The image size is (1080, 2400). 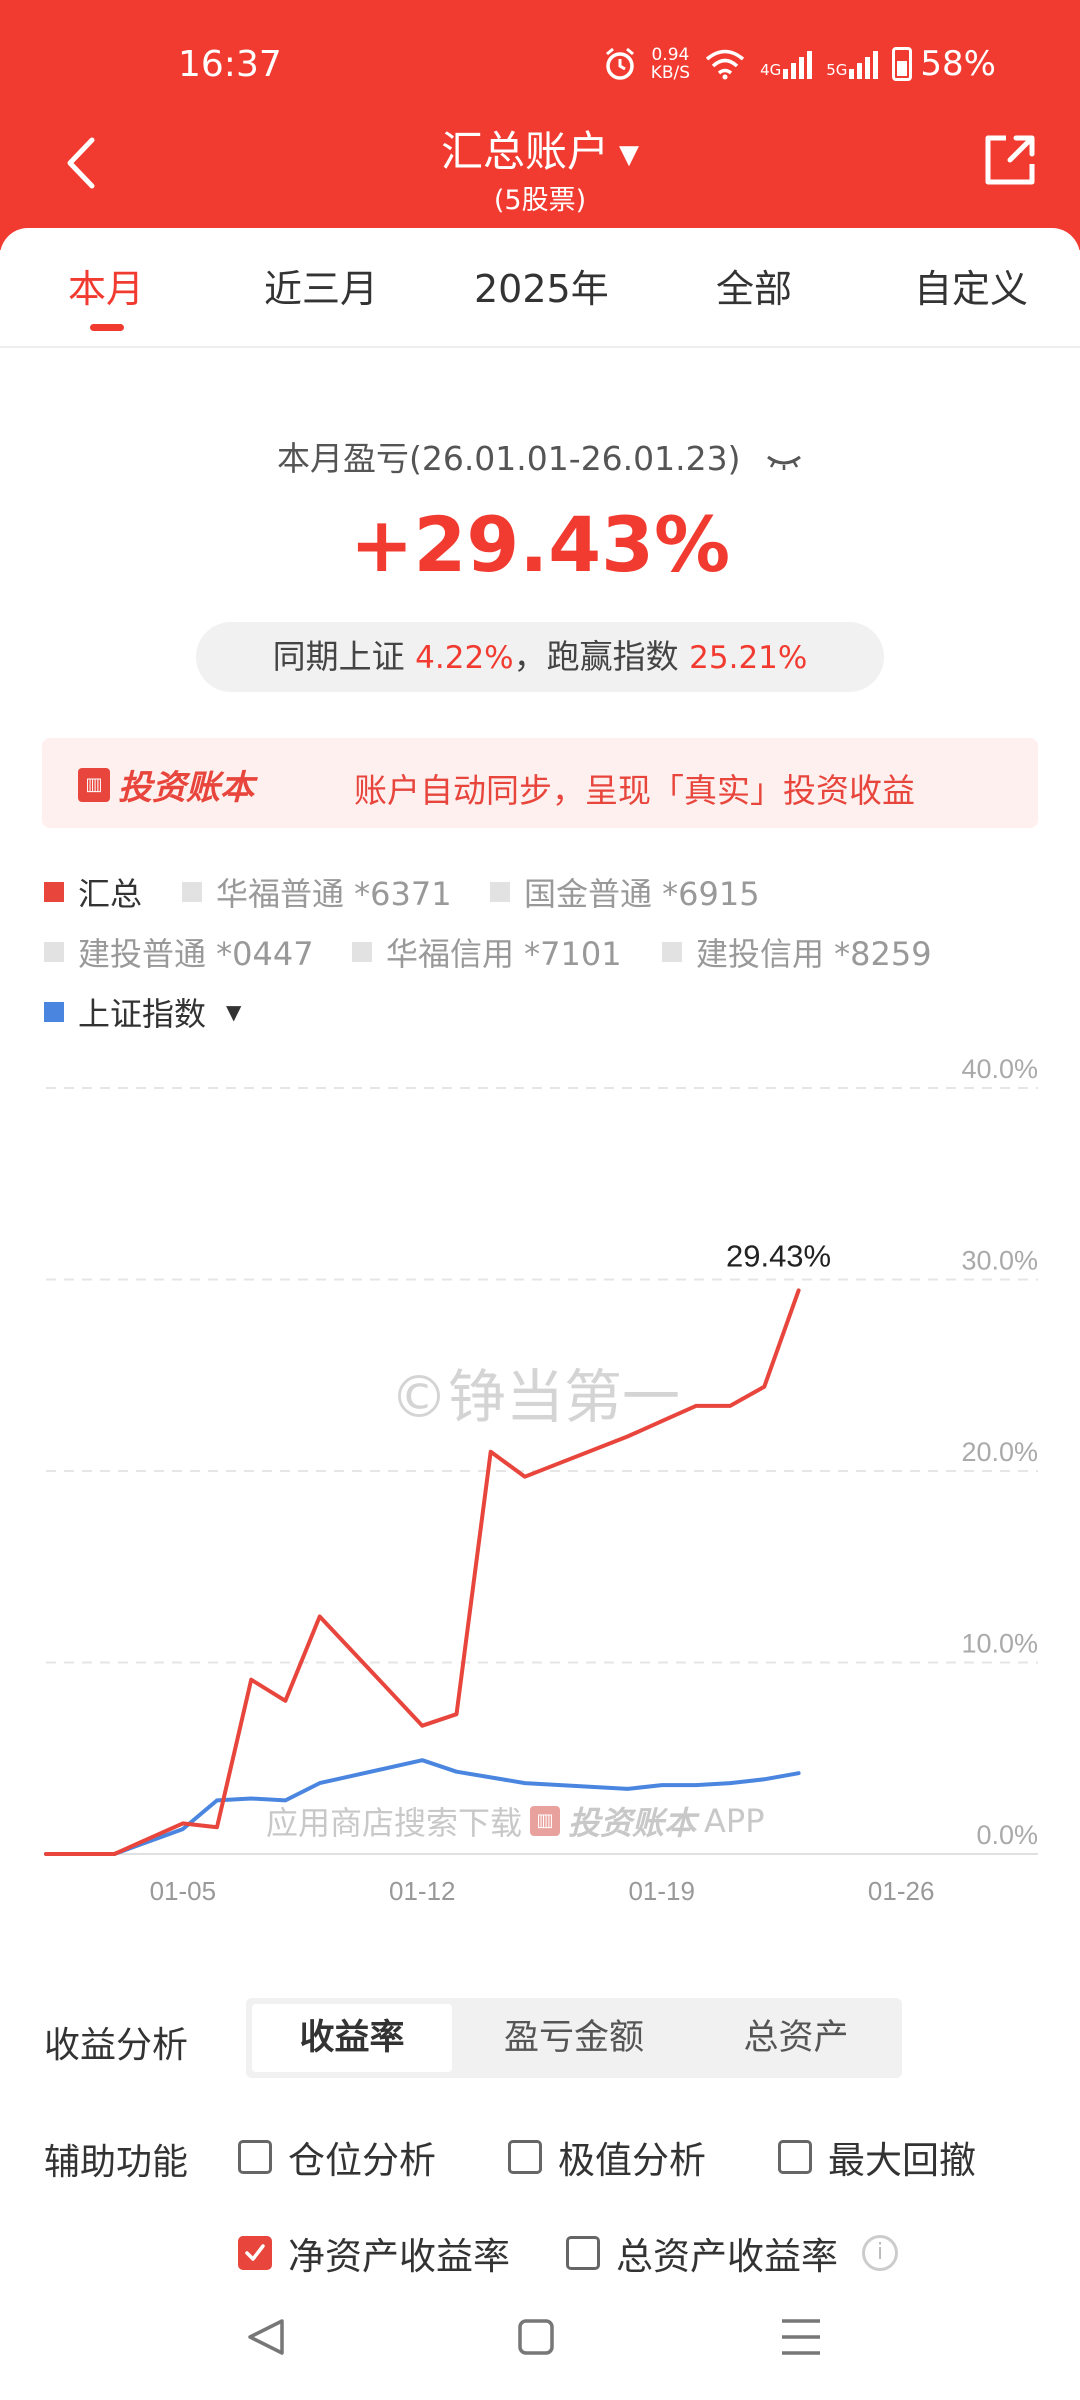 I want to click on x-tick-label: 01-05, so click(x=183, y=1891).